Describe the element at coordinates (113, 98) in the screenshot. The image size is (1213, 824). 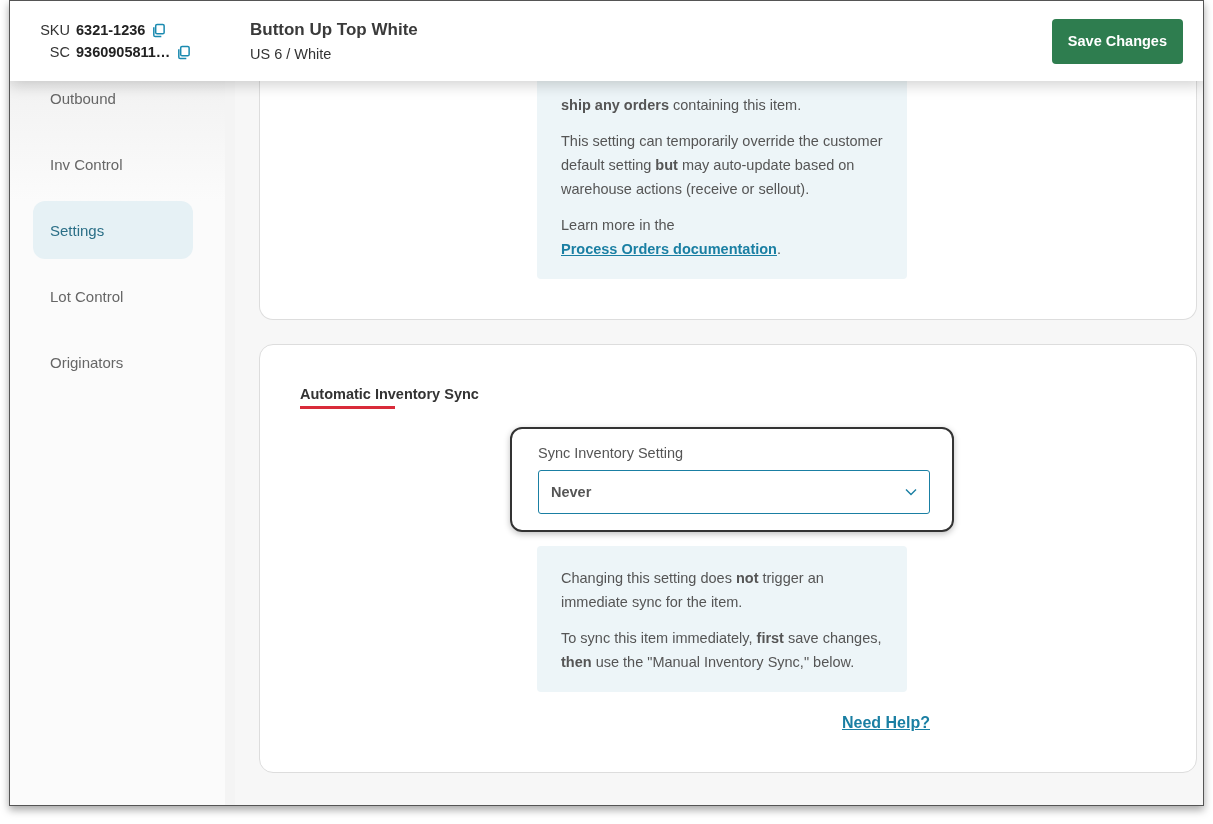
I see `sidebar-item: Outbound` at that location.